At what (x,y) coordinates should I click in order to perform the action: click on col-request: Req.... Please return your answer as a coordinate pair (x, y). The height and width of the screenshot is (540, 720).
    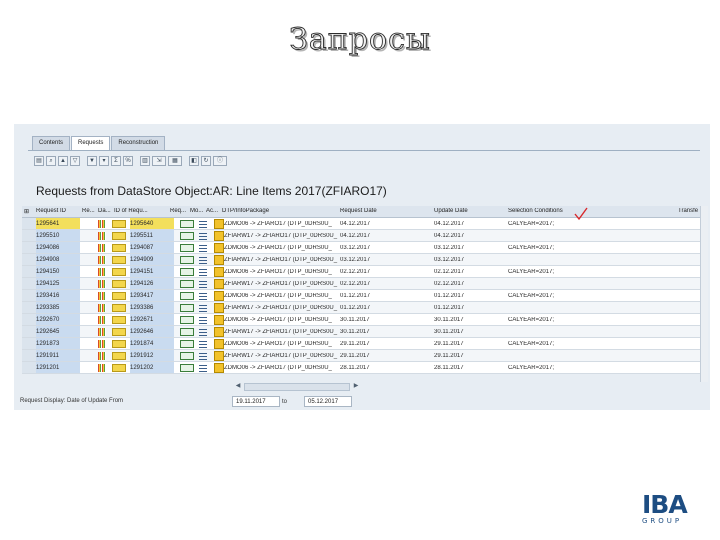
    Looking at the image, I should click on (179, 211).